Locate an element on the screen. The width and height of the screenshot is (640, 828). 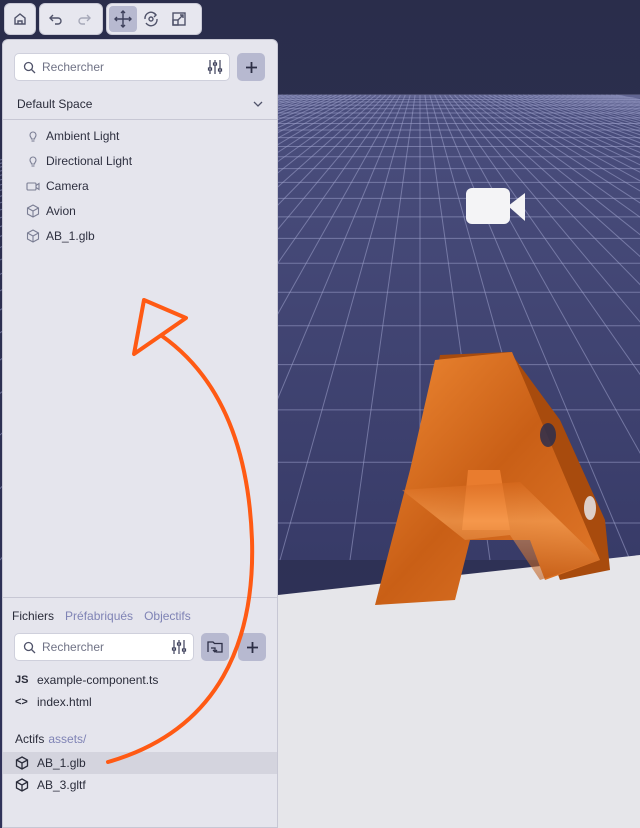
tree-item-label: Directional Light is located at coordinates (89, 161).